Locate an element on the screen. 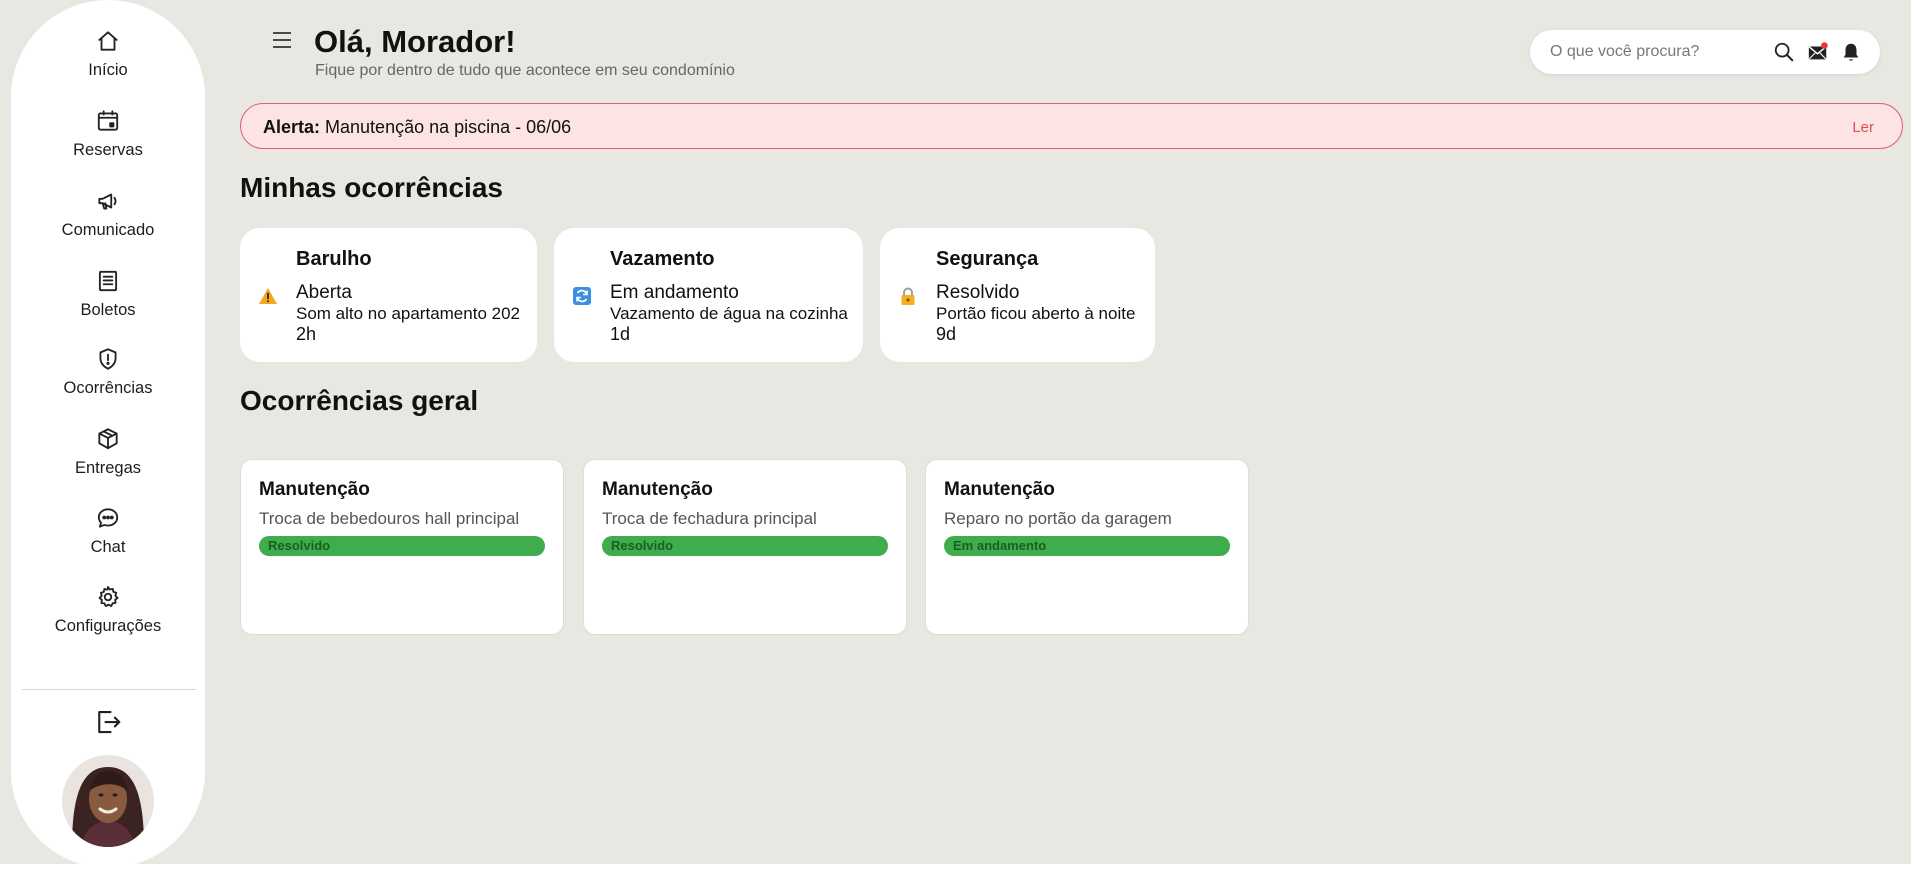 The image size is (1911, 880). sidebar-item-comunicado: Comunicado is located at coordinates (108, 214).